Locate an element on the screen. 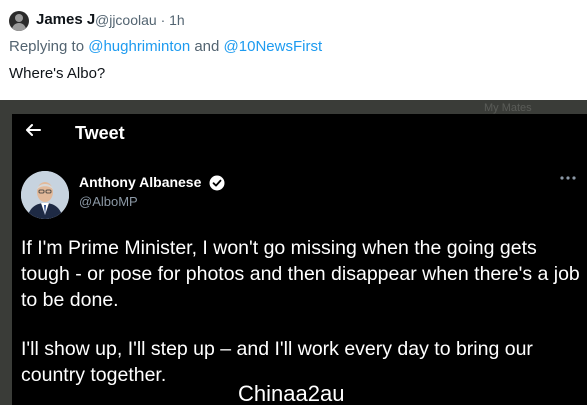 This screenshot has height=407, width=587. back-arrow-icon is located at coordinates (33, 130).